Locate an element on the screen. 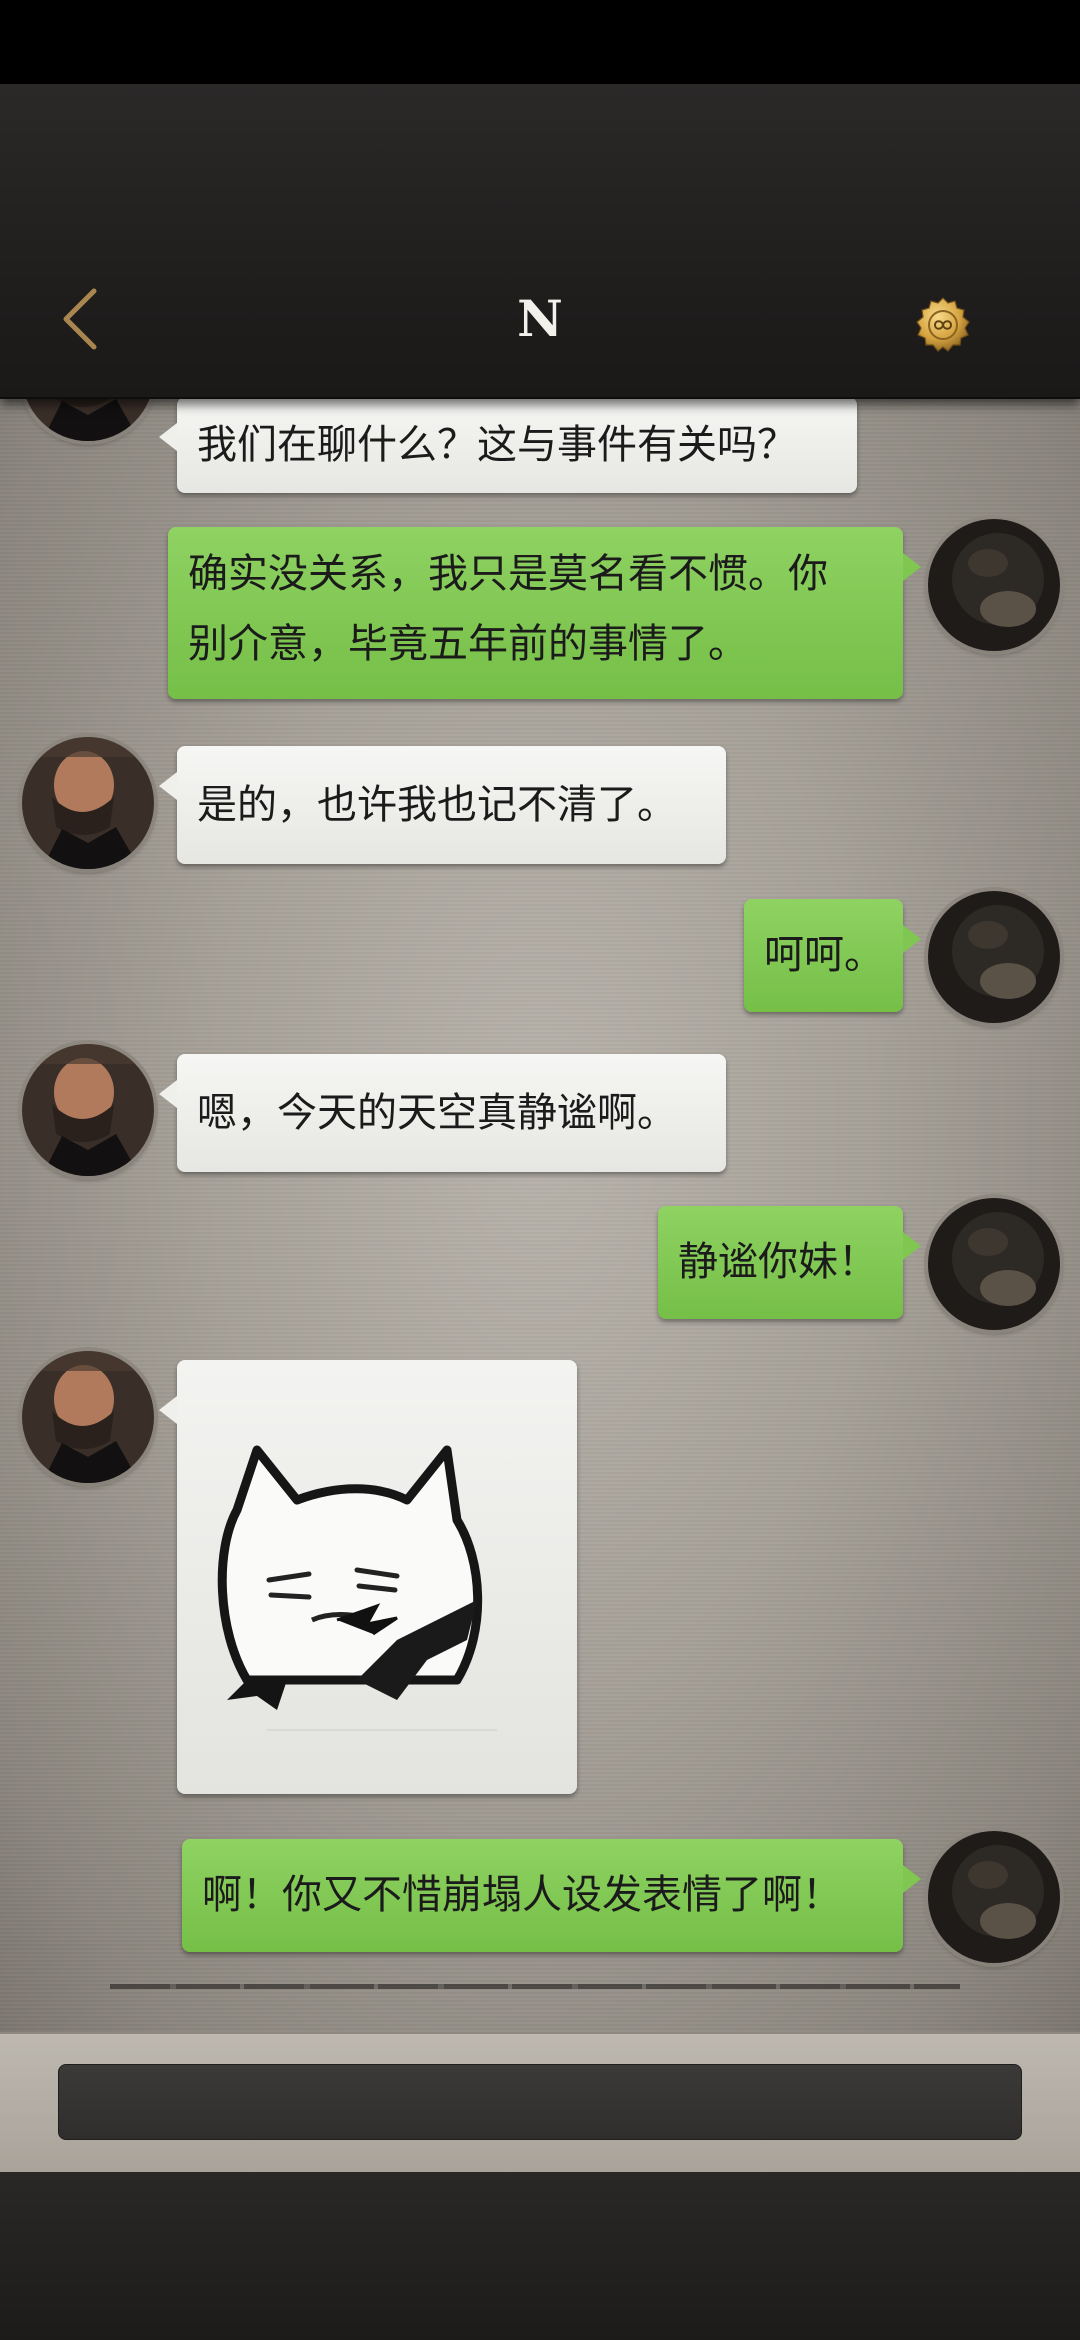 The width and height of the screenshot is (1080, 2340). coin-button is located at coordinates (943, 325).